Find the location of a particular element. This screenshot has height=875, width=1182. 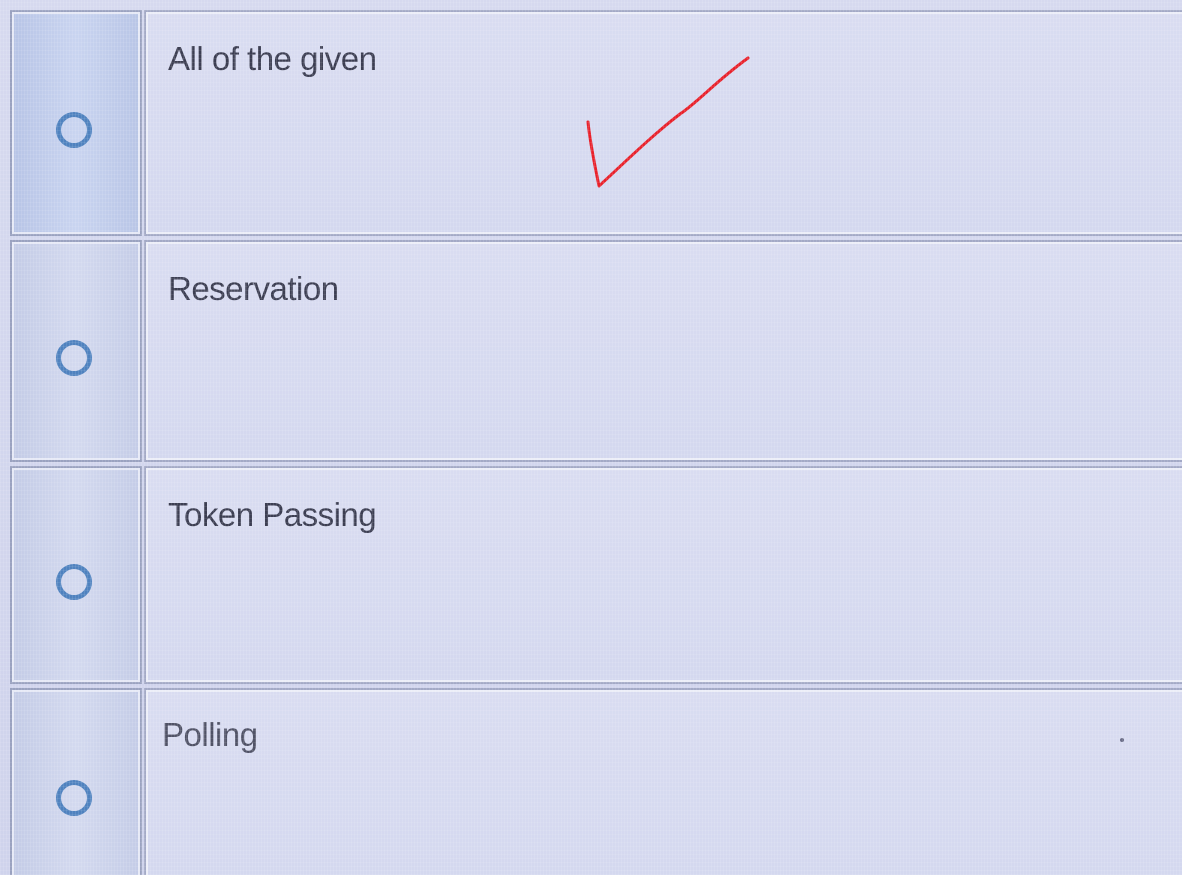

option-label: All of the given is located at coordinates (272, 58).